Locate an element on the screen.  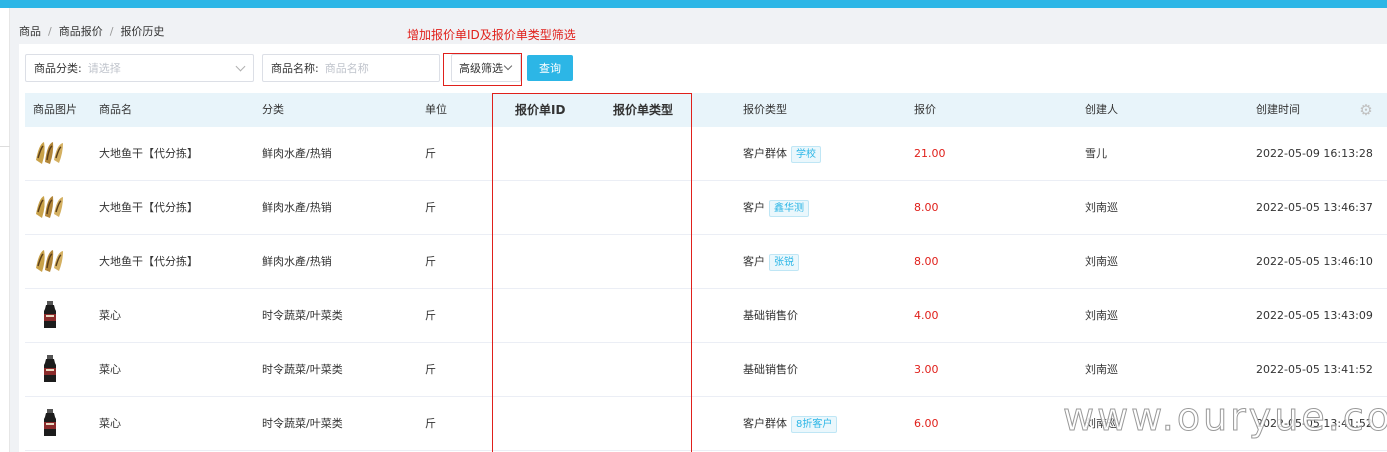
name-input: 商品名称 is located at coordinates (351, 68).